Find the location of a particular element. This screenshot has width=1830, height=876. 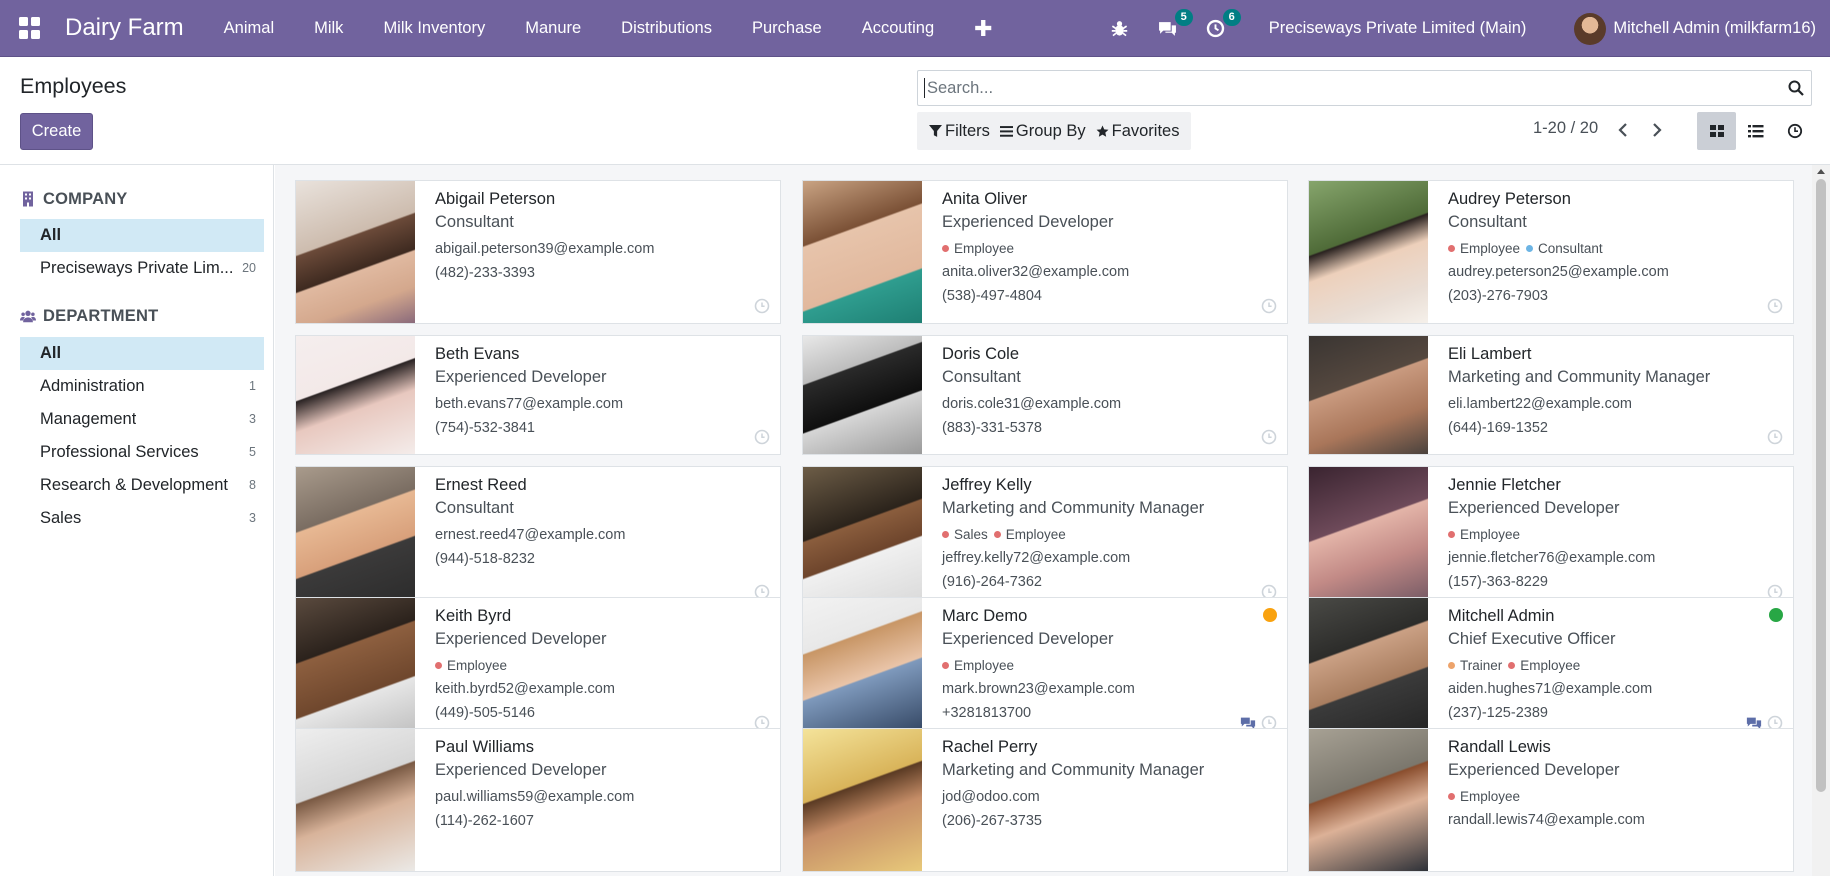

presence-status-icon is located at coordinates (1270, 615).